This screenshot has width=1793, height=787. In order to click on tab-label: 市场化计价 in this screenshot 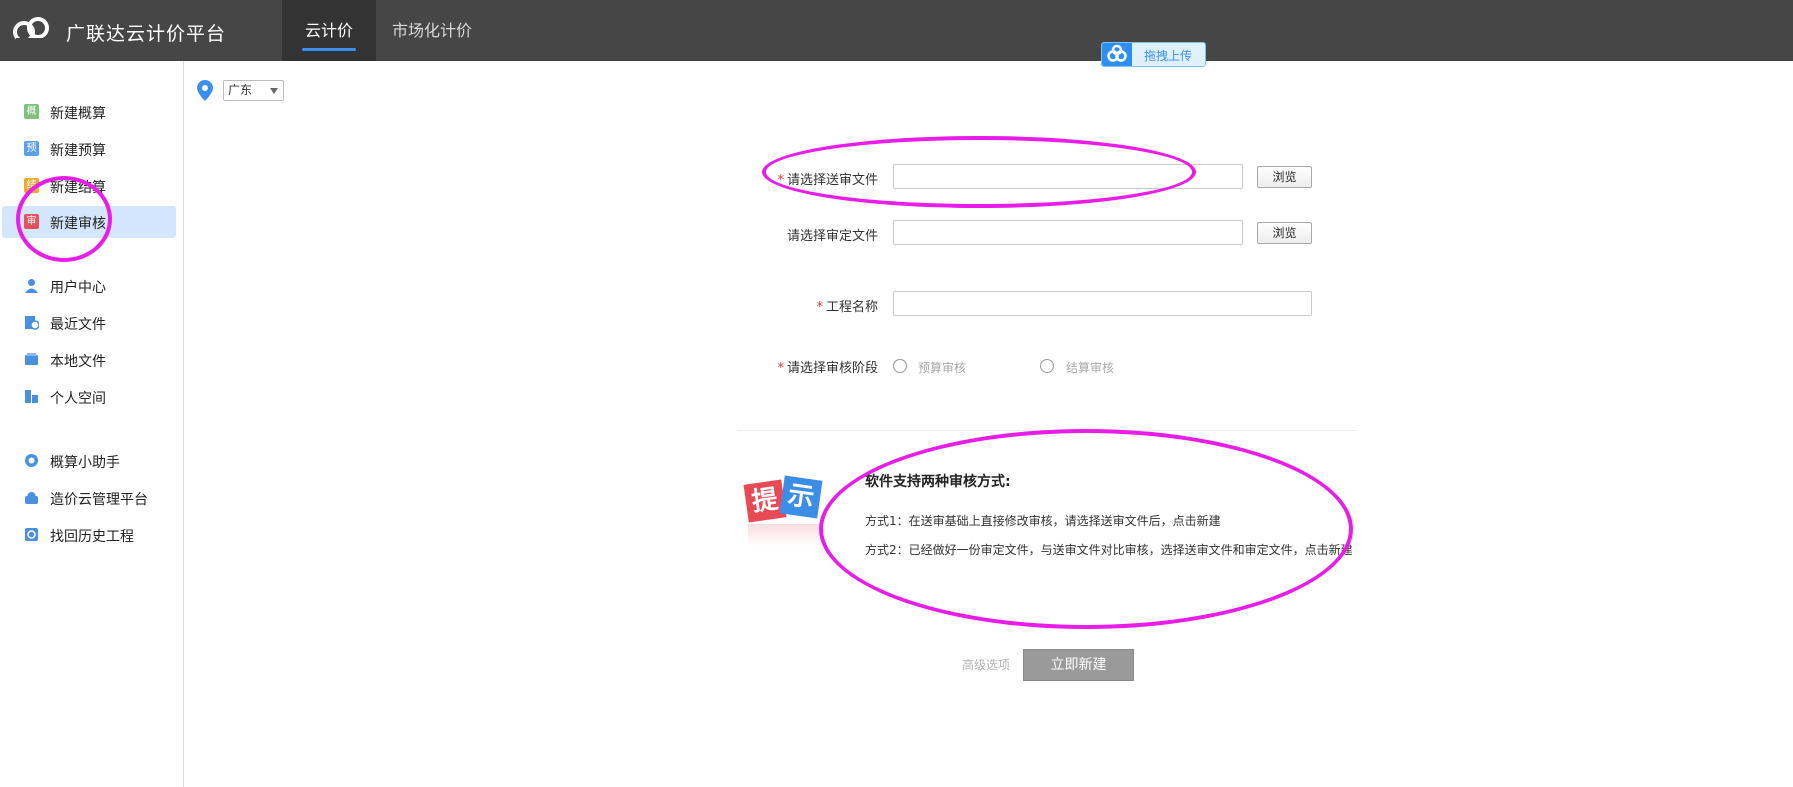, I will do `click(431, 30)`.